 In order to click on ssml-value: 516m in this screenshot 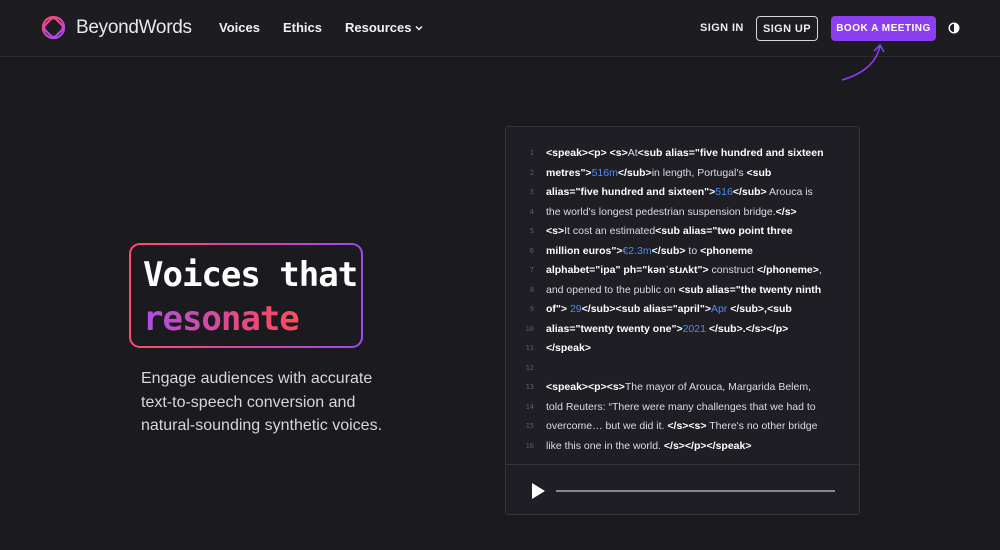, I will do `click(604, 172)`.